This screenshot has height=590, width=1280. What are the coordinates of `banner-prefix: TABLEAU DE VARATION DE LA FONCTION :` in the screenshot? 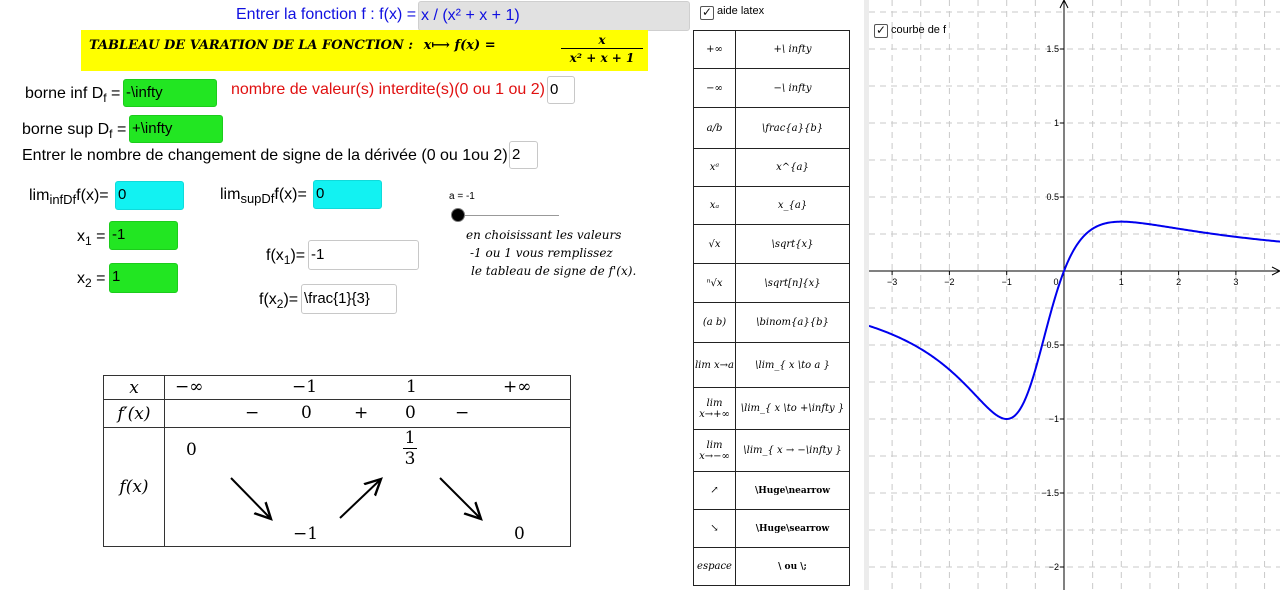 It's located at (251, 45).